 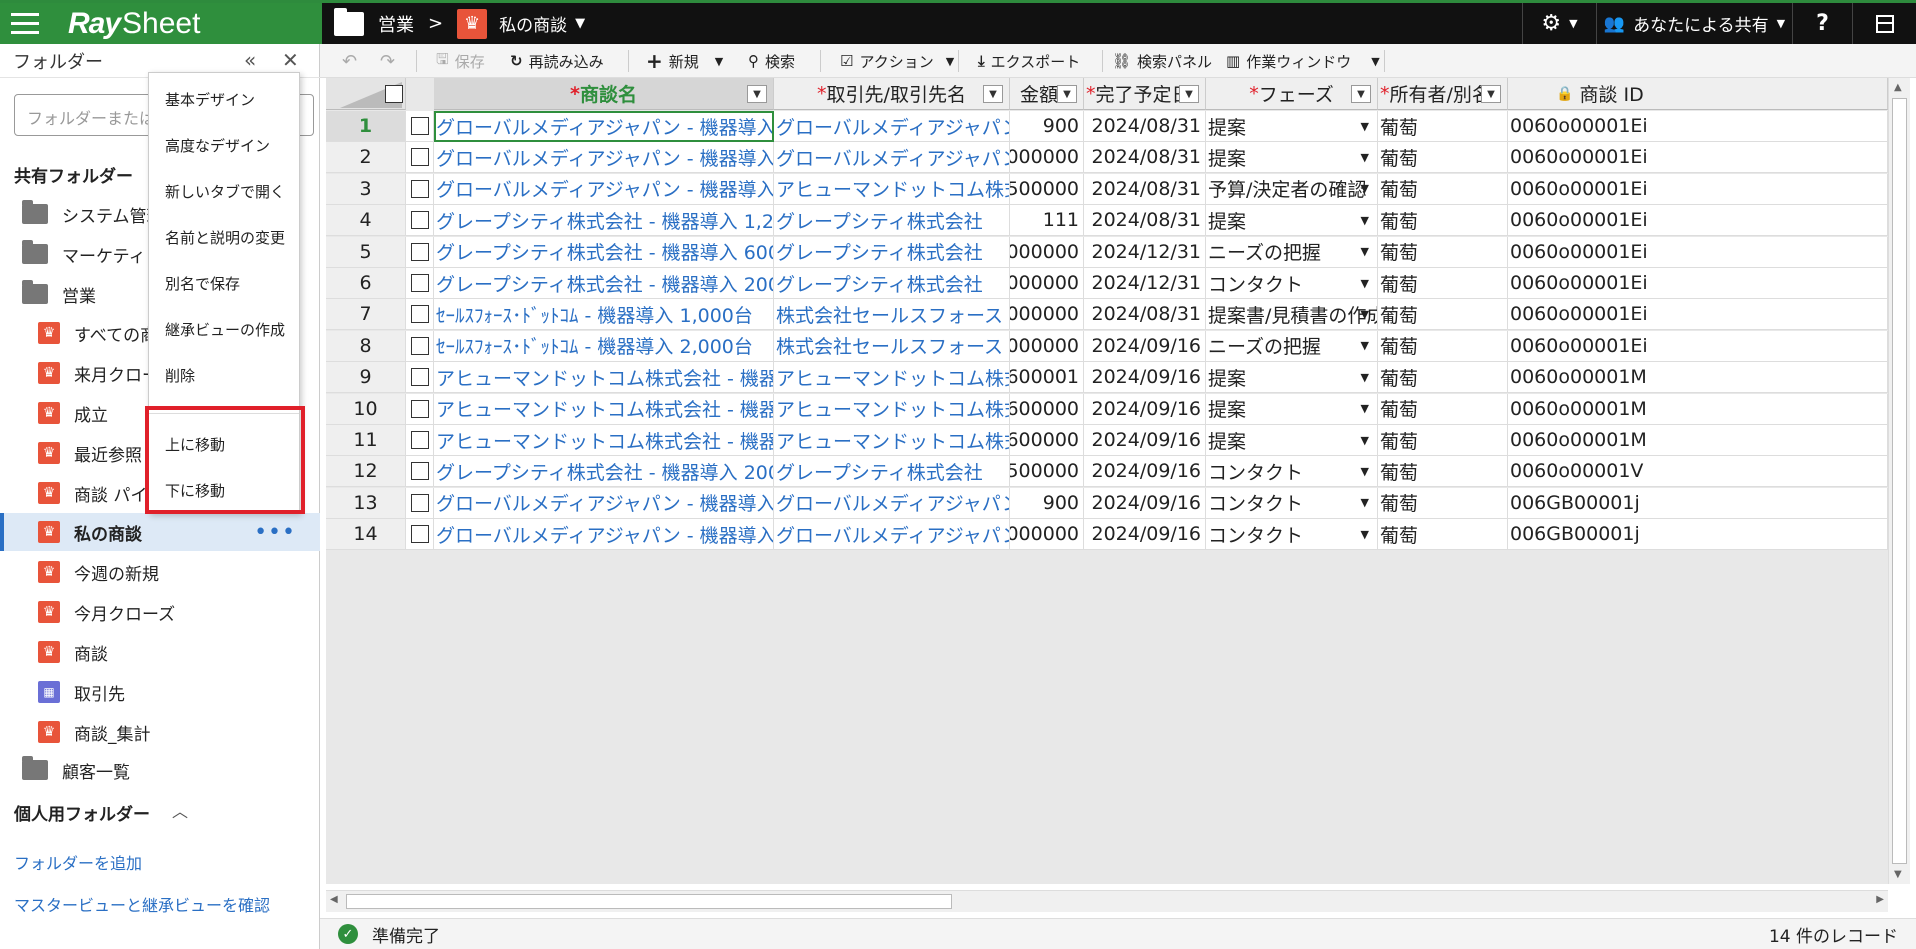 I want to click on view-item: ♛ 商談, so click(x=160, y=652).